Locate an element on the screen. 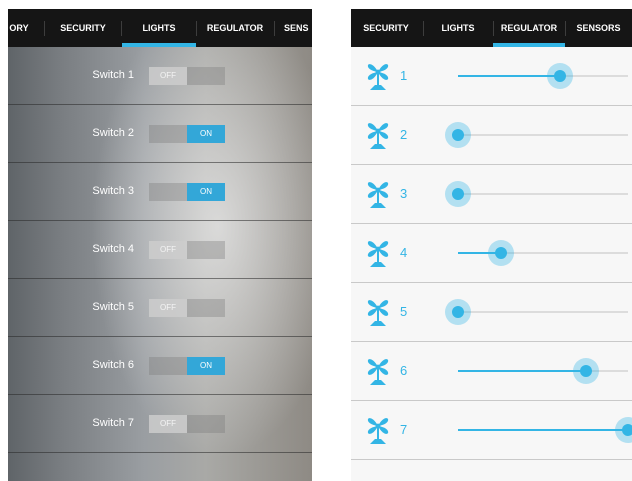  switch-row: Switch 6 ON is located at coordinates (160, 366).